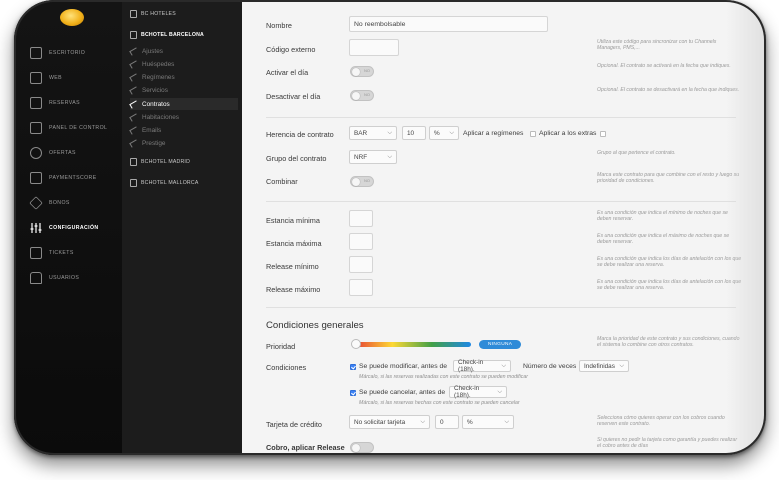 The height and width of the screenshot is (480, 779). Describe the element at coordinates (448, 24) in the screenshot. I see `nombre-input: No reembolsable` at that location.